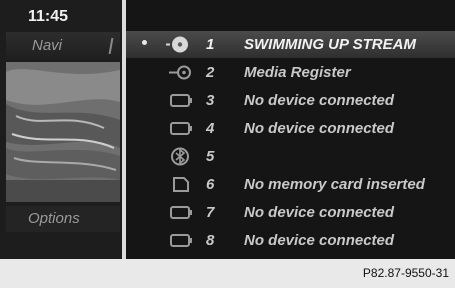 The image size is (455, 288). What do you see at coordinates (334, 184) in the screenshot?
I see `item-label: No memory card inserted` at bounding box center [334, 184].